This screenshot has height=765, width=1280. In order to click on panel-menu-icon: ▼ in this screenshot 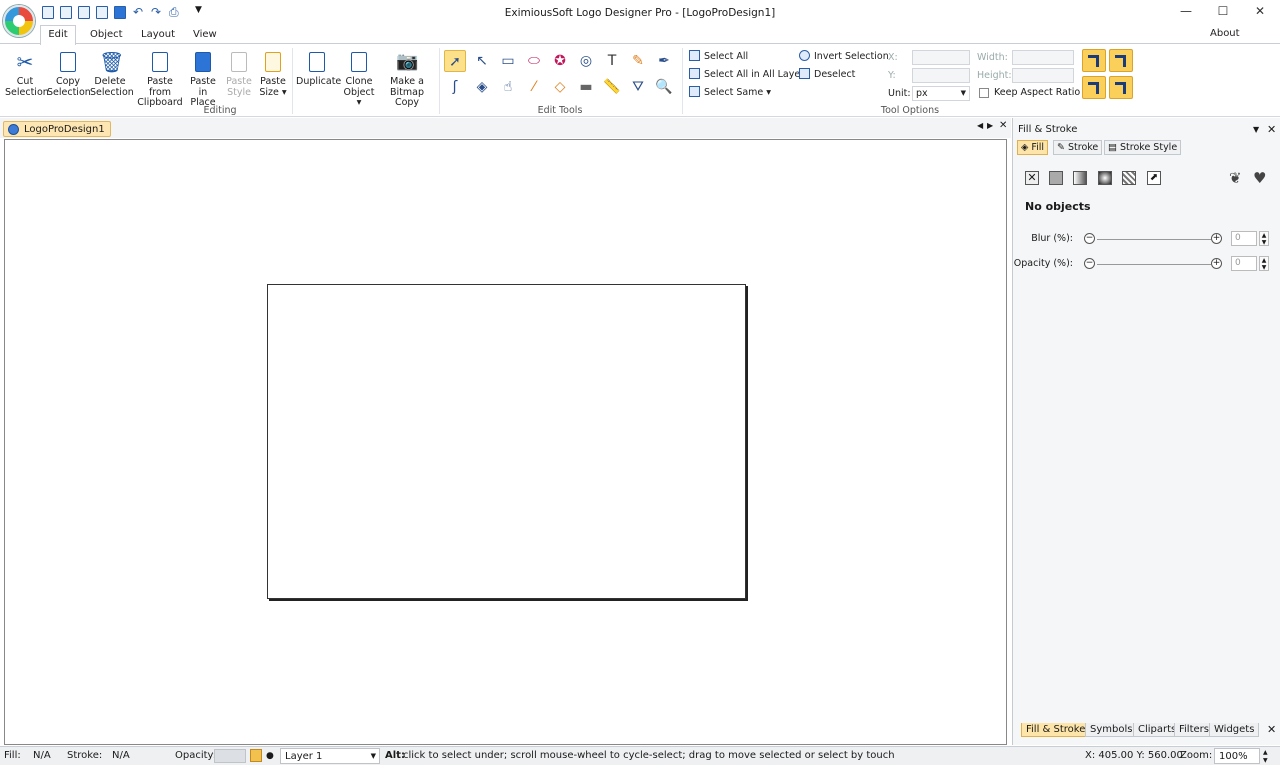, I will do `click(1256, 129)`.